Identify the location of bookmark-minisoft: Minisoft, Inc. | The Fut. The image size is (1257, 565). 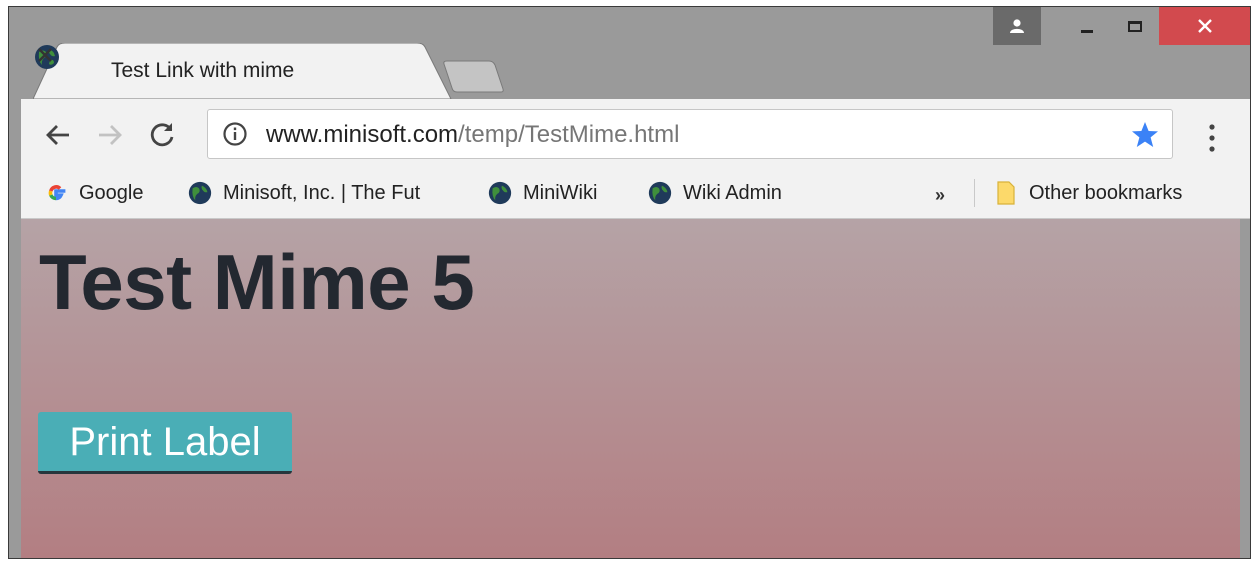
(328, 193).